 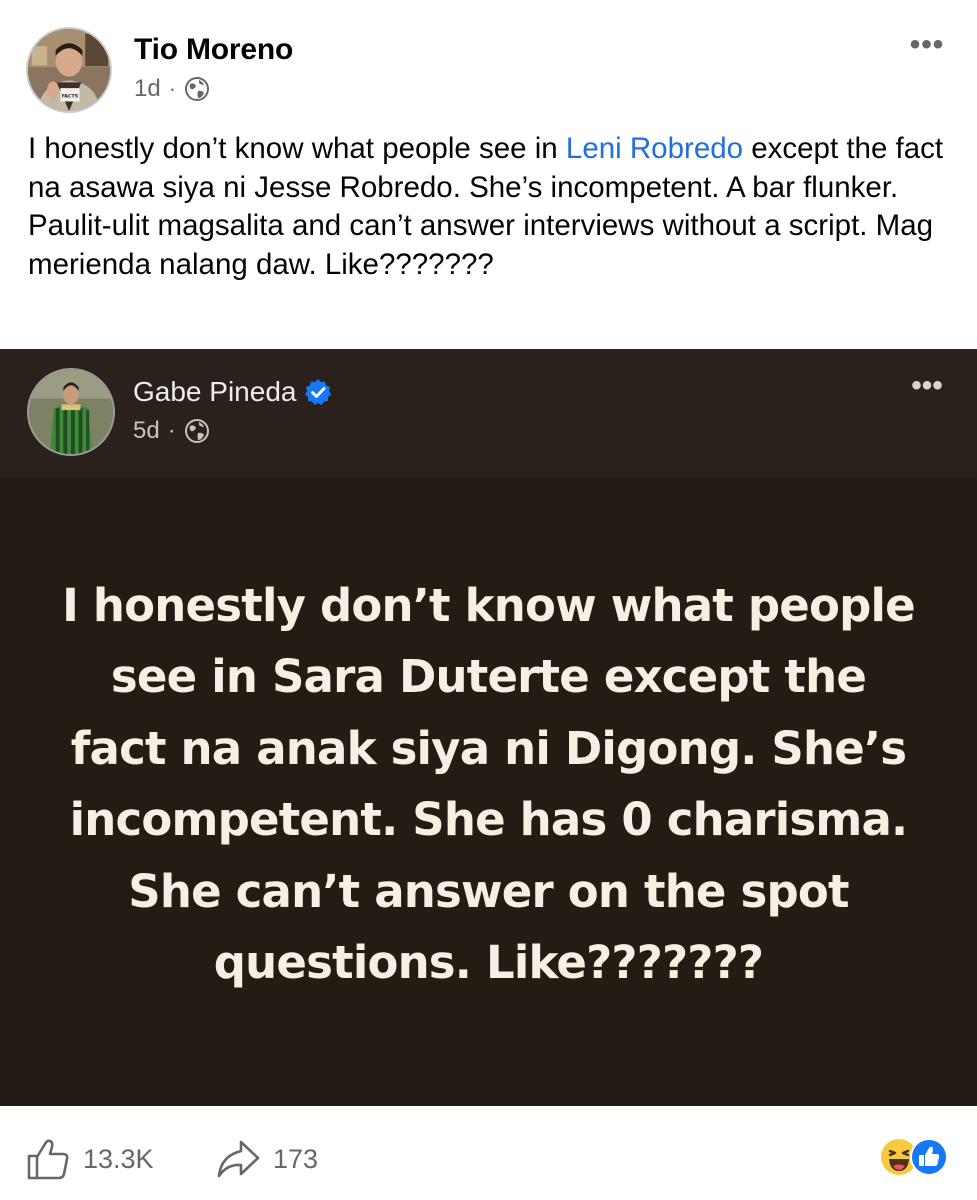 I want to click on post-footer: 13.3K 173, so click(x=488, y=1153).